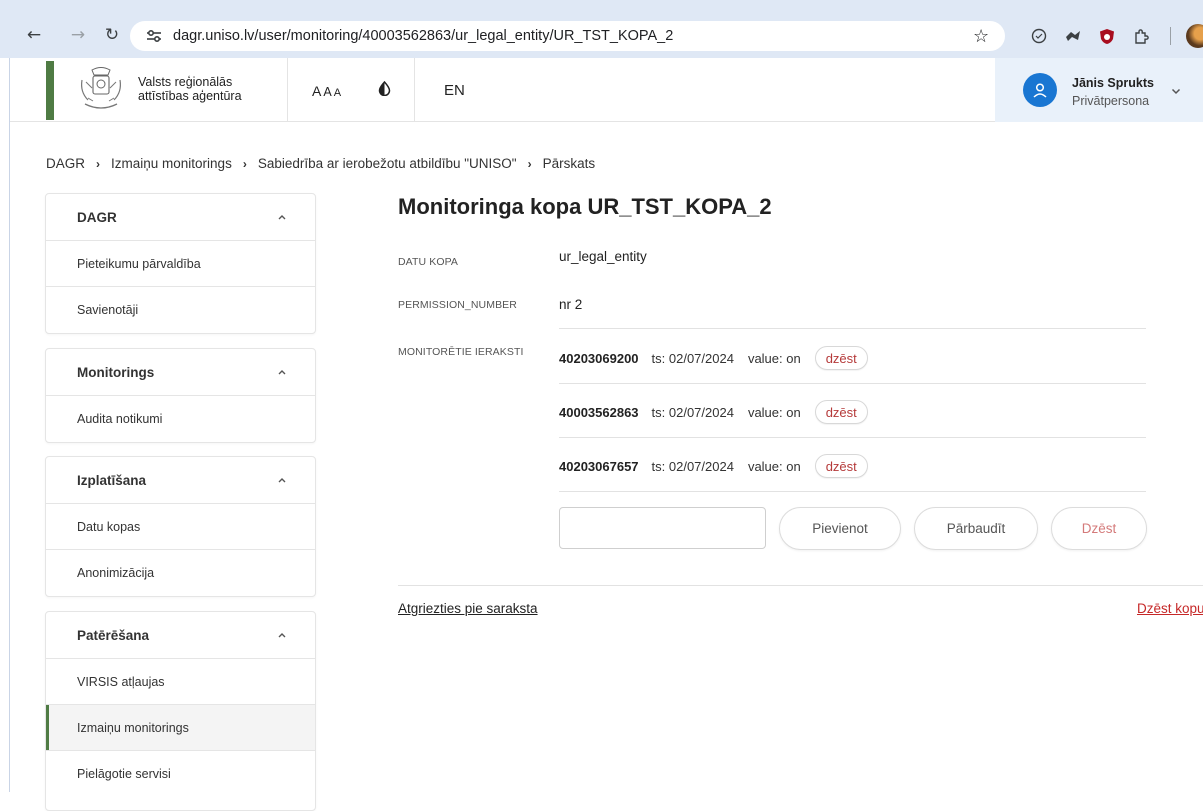 The width and height of the screenshot is (1203, 811). I want to click on sidebar-group-dagr: DAGR Pieteikumu pārvaldība Savienotāji, so click(180, 263).